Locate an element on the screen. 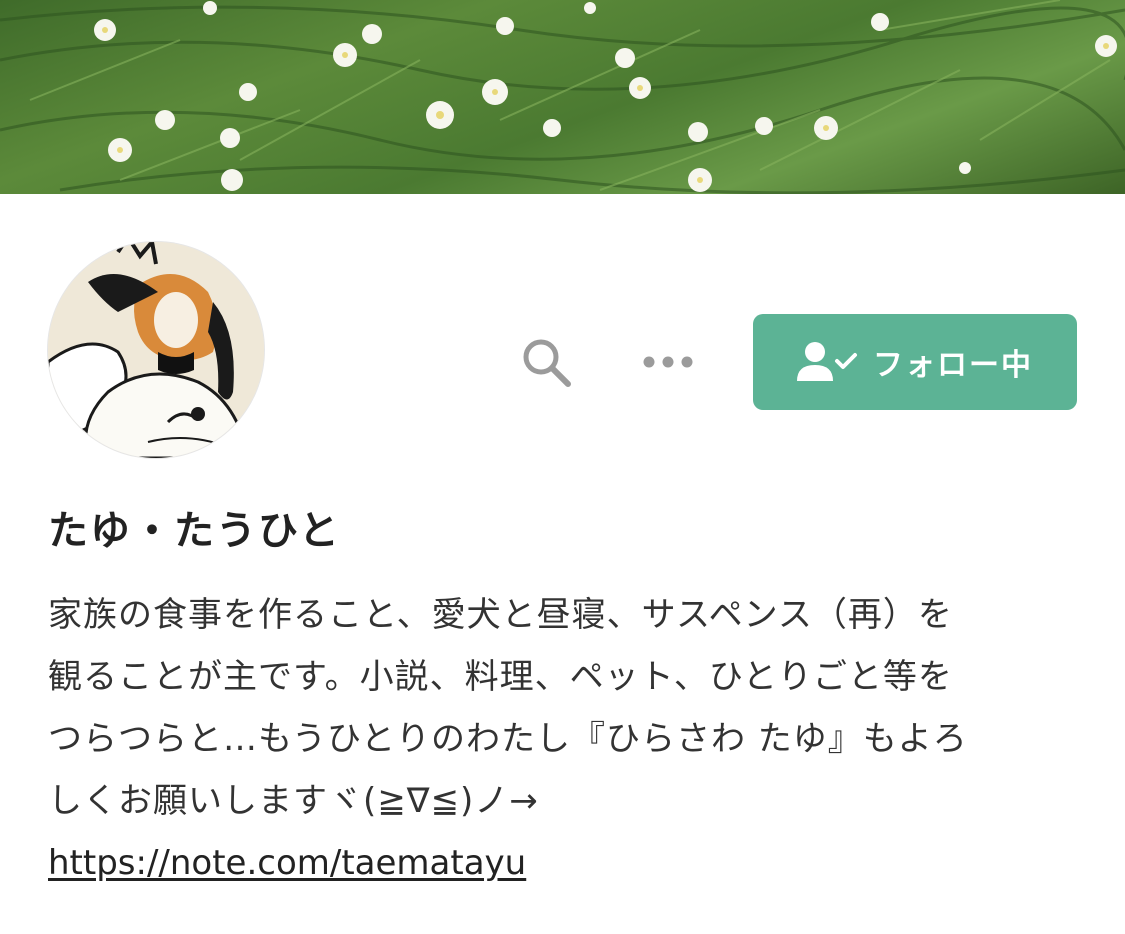 This screenshot has width=1125, height=934. profile-name: たゆ・たうひと is located at coordinates (194, 531).